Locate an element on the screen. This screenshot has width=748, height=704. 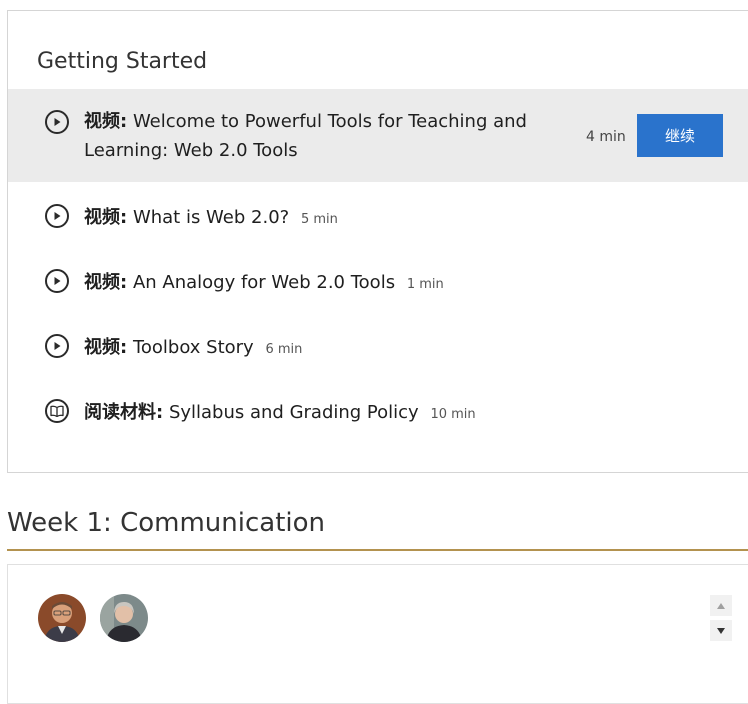
lesson-title: 视频: What is Web 2.0? 5 min is located at coordinates (211, 218).